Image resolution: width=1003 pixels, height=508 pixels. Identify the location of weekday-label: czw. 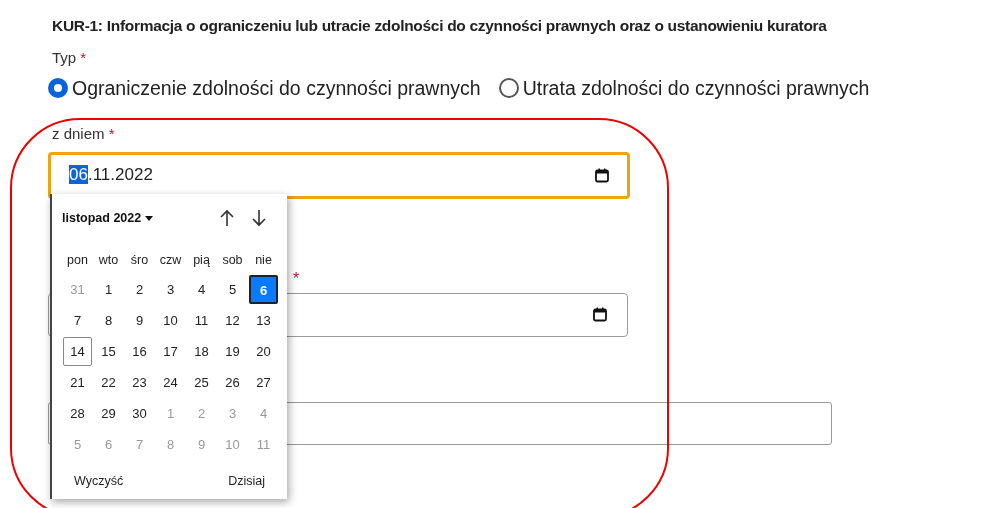
(170, 260).